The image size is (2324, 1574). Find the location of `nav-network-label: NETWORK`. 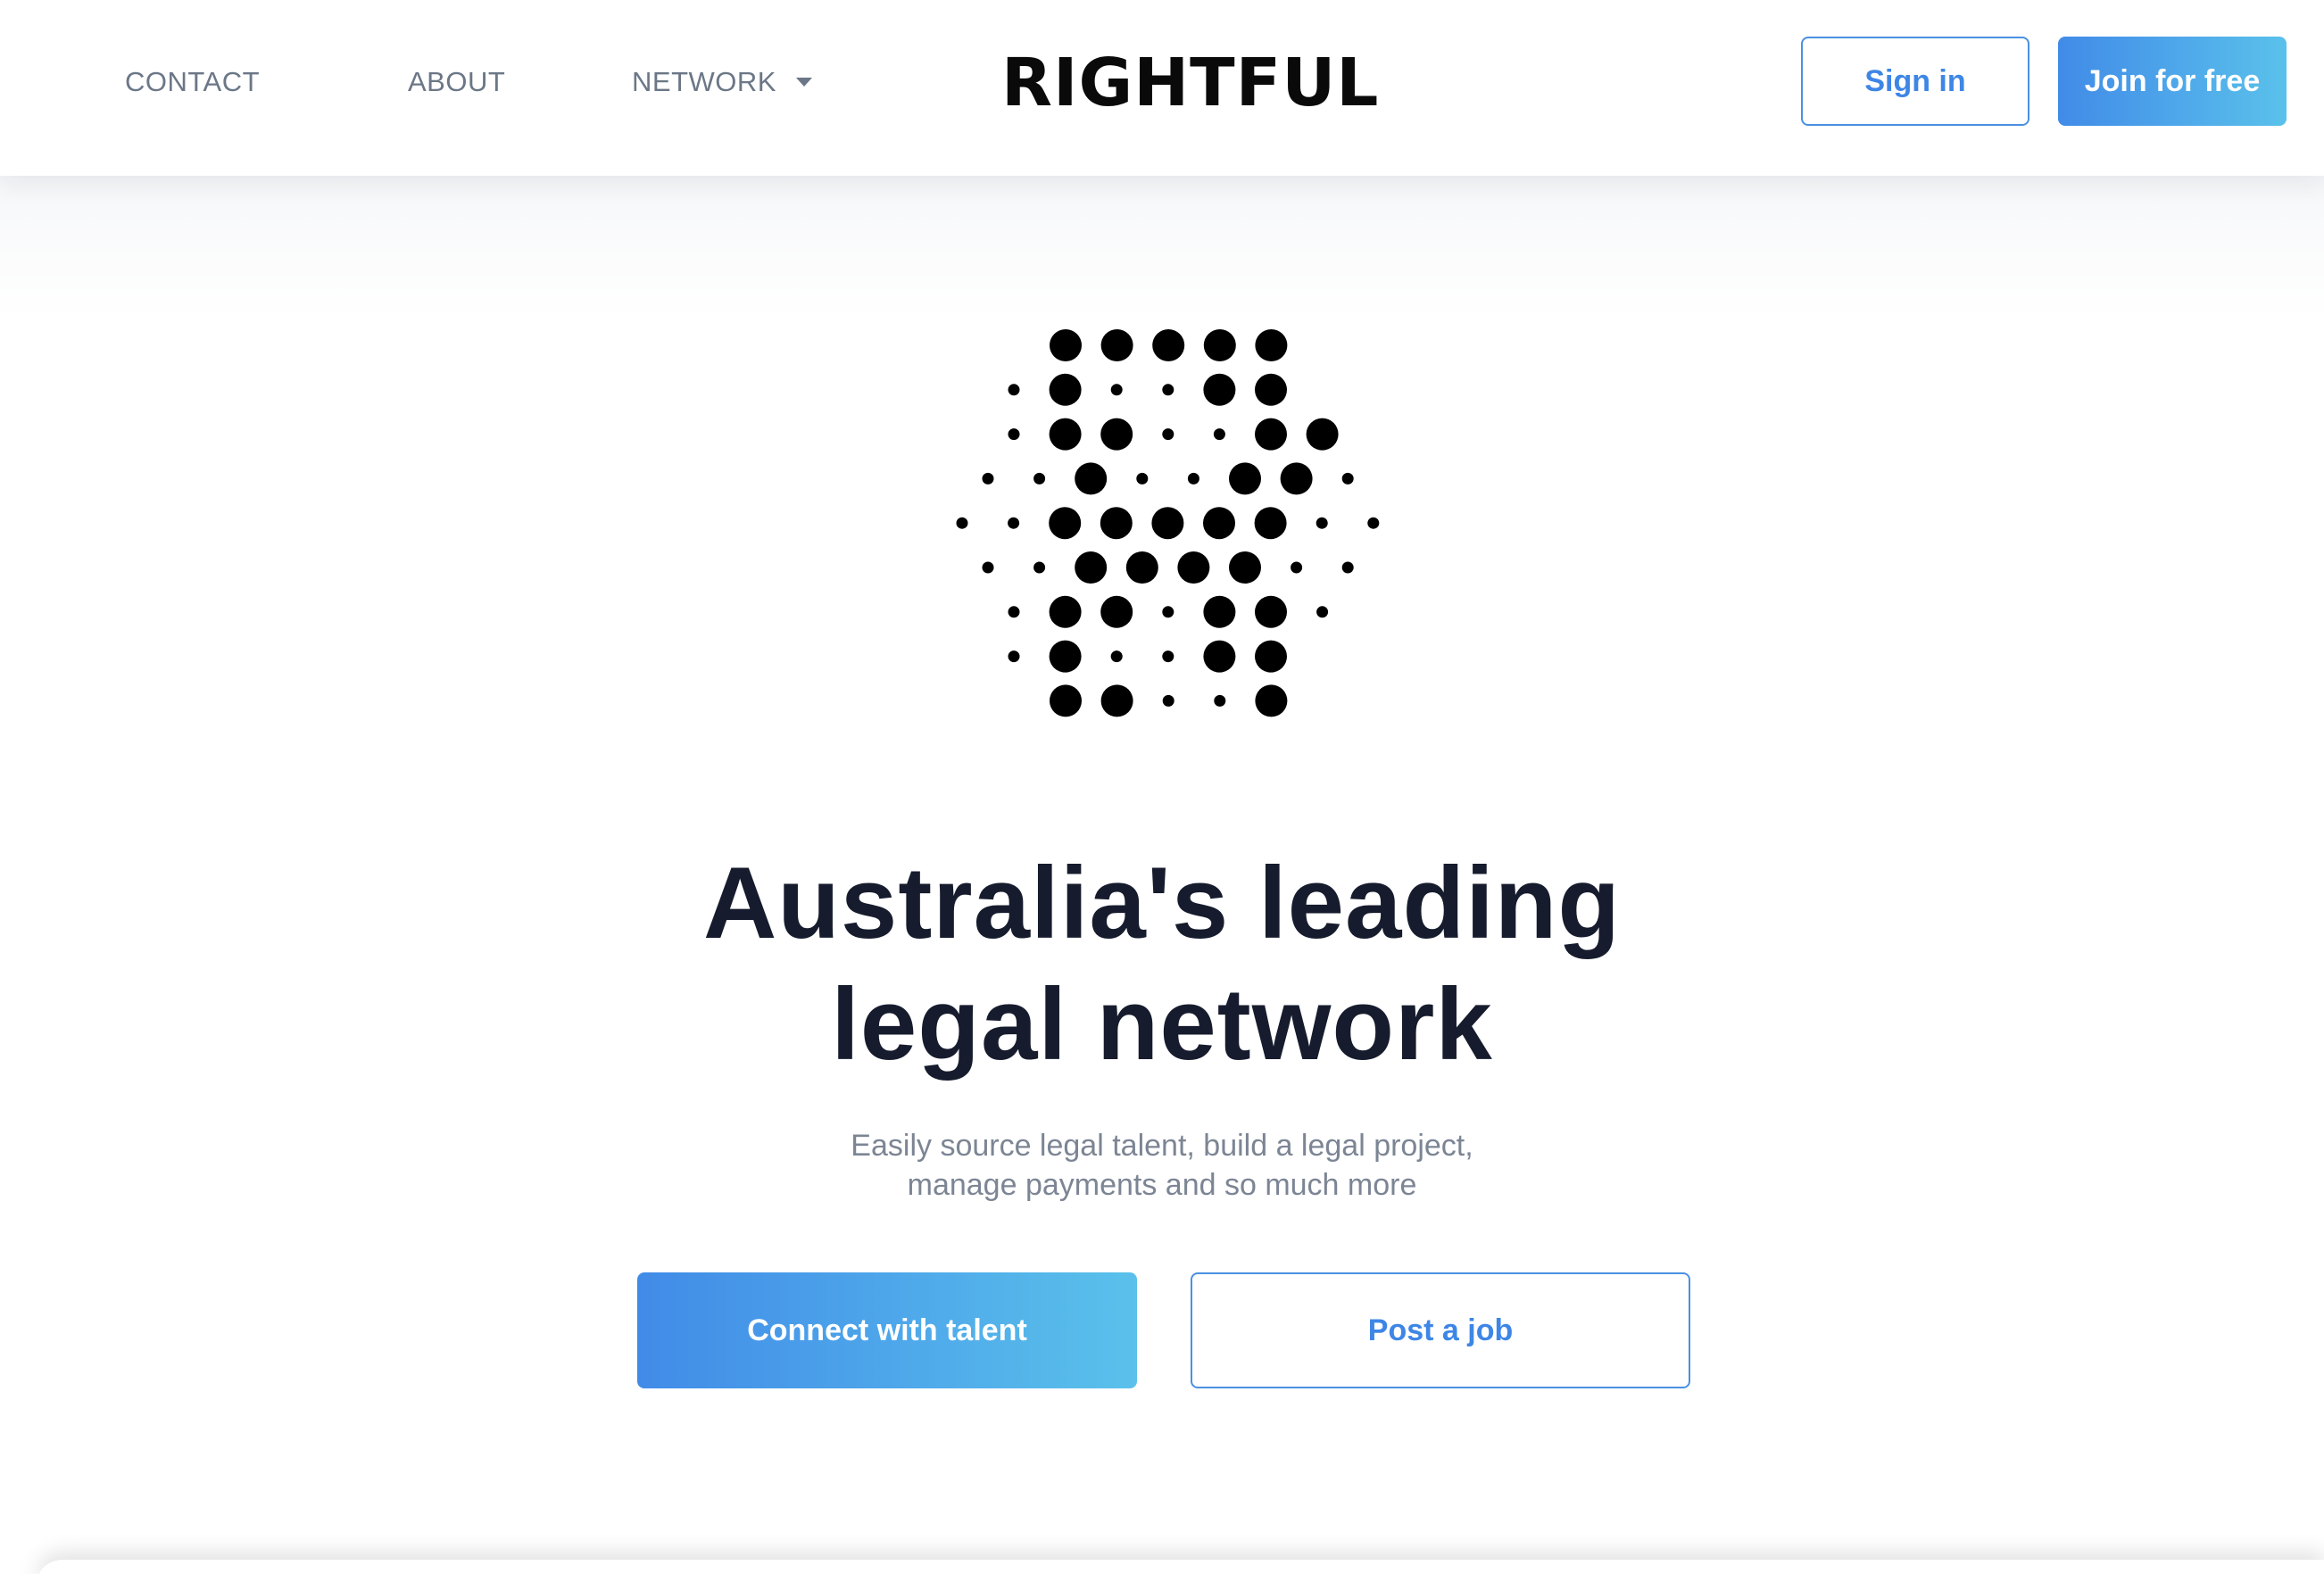

nav-network-label: NETWORK is located at coordinates (704, 81).